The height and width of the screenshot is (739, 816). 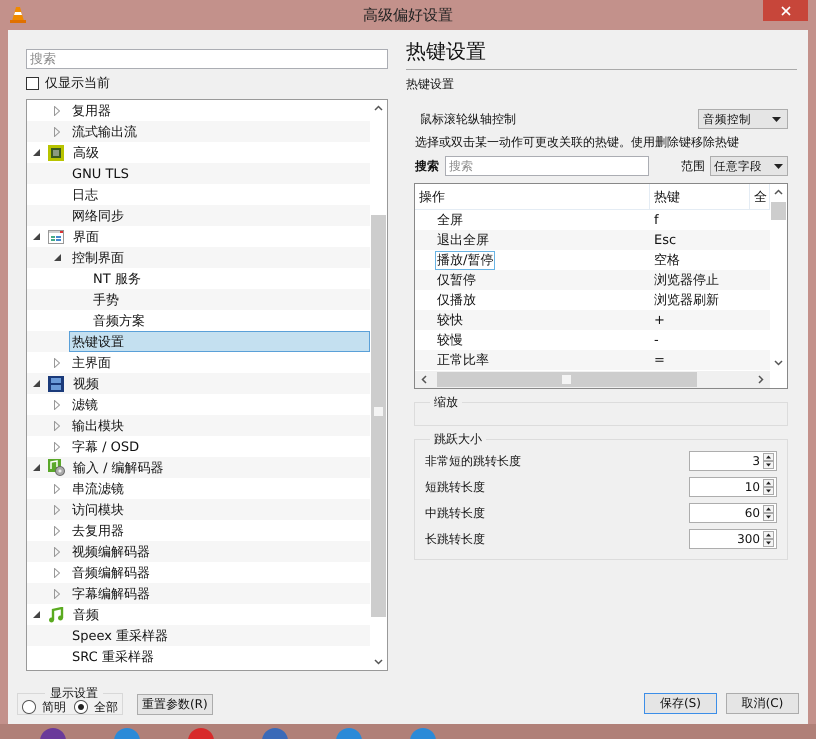 I want to click on column-header: 全, so click(x=760, y=196).